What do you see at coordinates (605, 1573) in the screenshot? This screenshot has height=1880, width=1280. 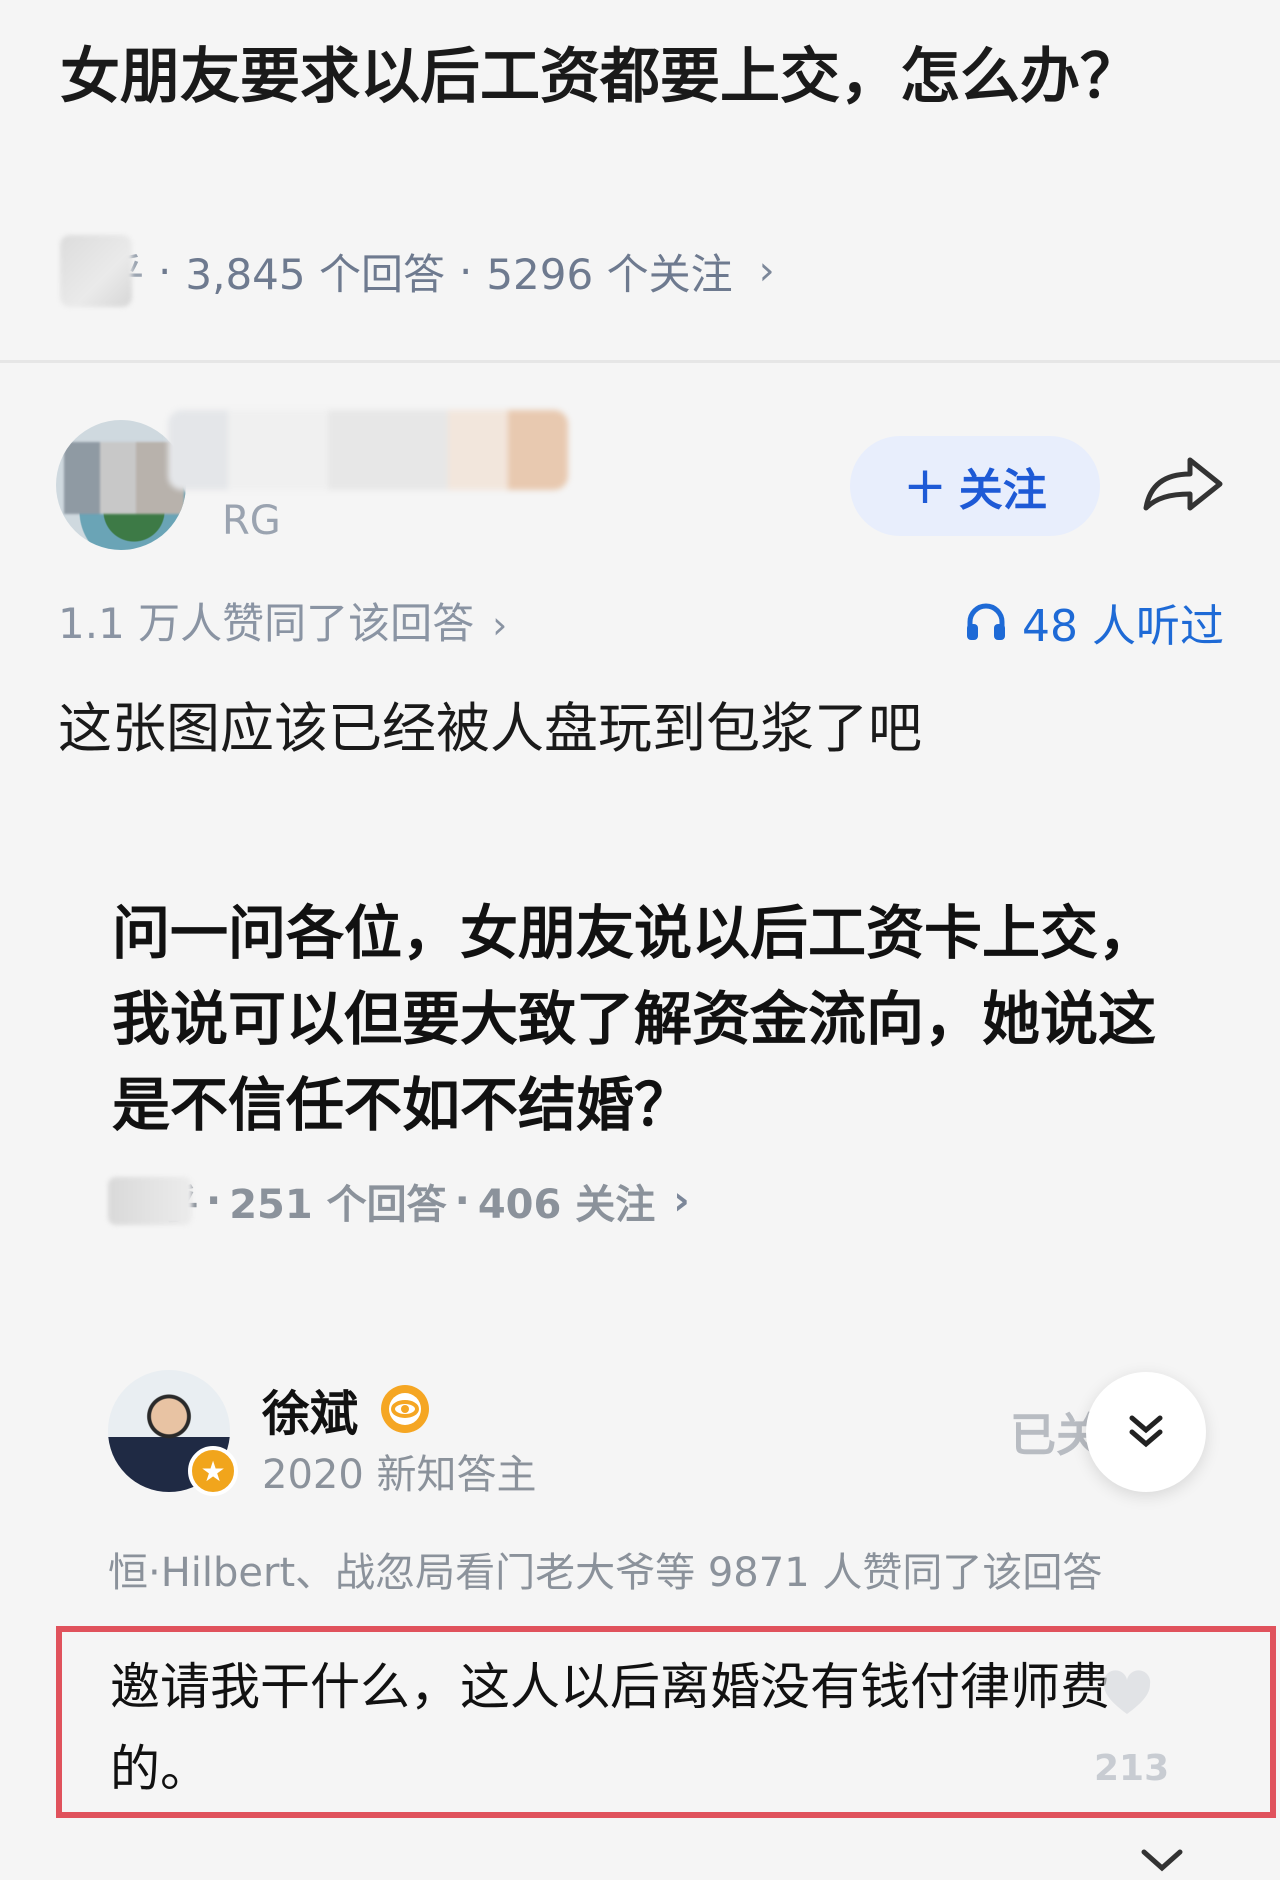 I see `embedded-votes-text: 恒·Hilbert、战忽局看门老大爷等 9871 人赞同了该回答` at bounding box center [605, 1573].